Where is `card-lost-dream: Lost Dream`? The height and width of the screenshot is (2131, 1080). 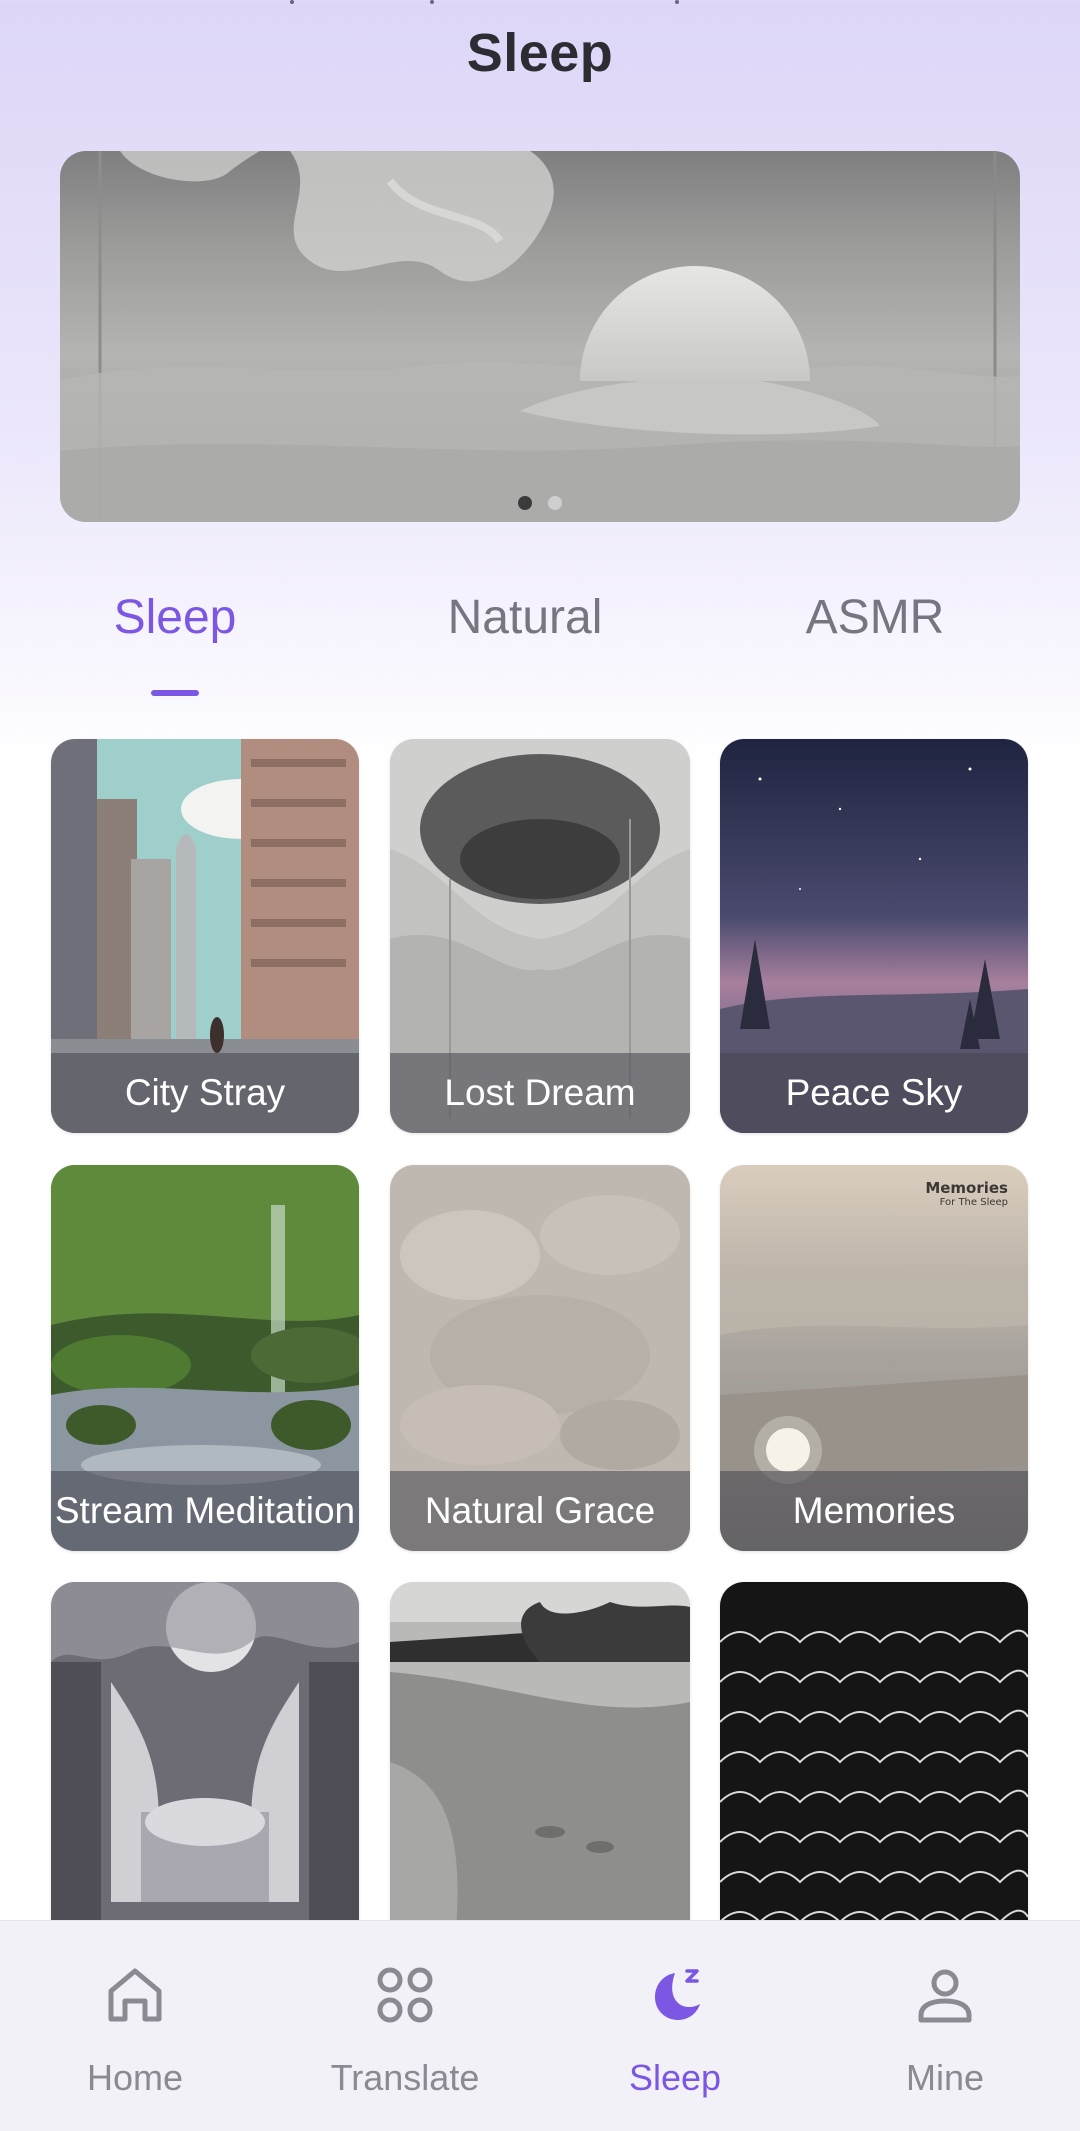 card-lost-dream: Lost Dream is located at coordinates (540, 936).